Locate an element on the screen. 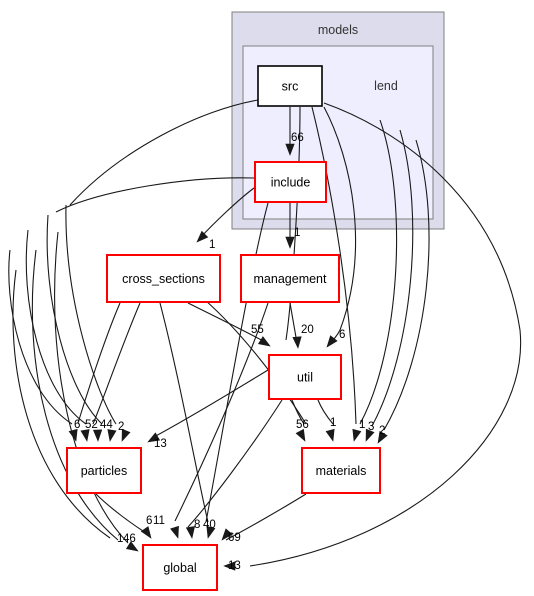  node-label-global: global is located at coordinates (179, 568).